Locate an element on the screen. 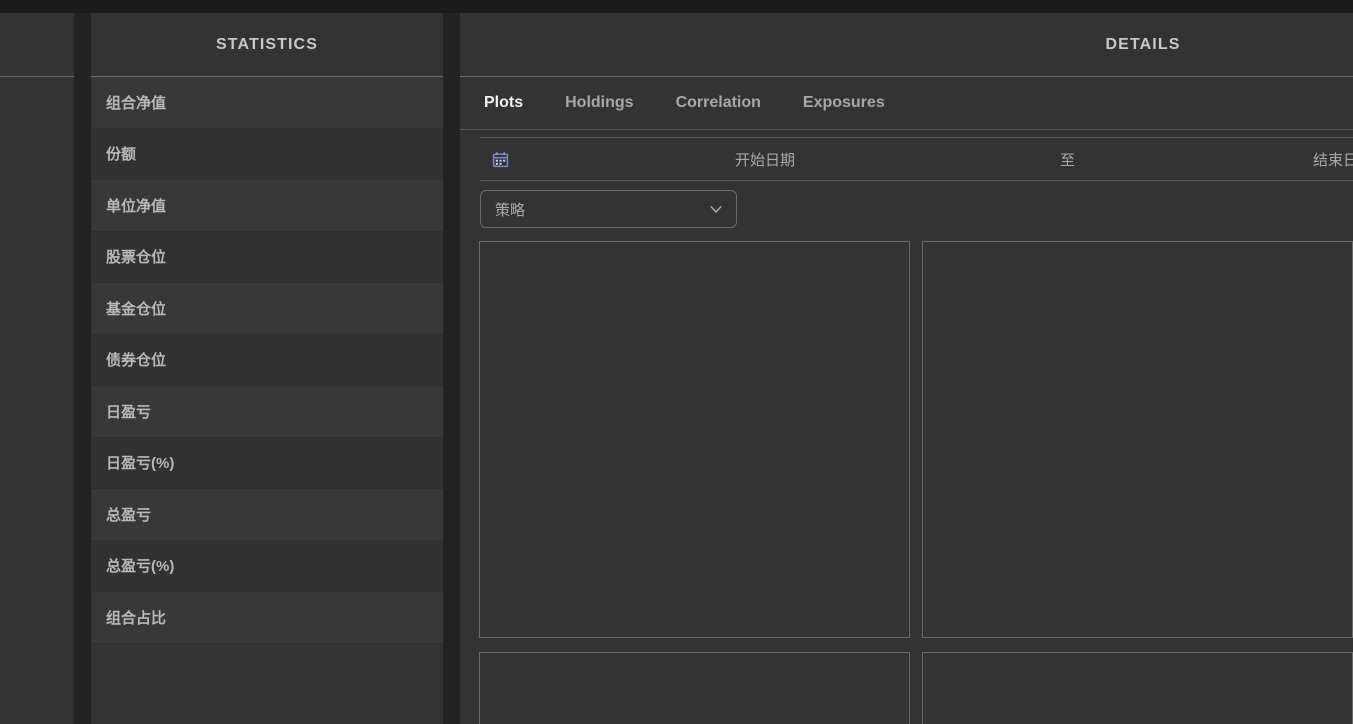  date-range-picker: 开始日期 至 结束日期 is located at coordinates (916, 159).